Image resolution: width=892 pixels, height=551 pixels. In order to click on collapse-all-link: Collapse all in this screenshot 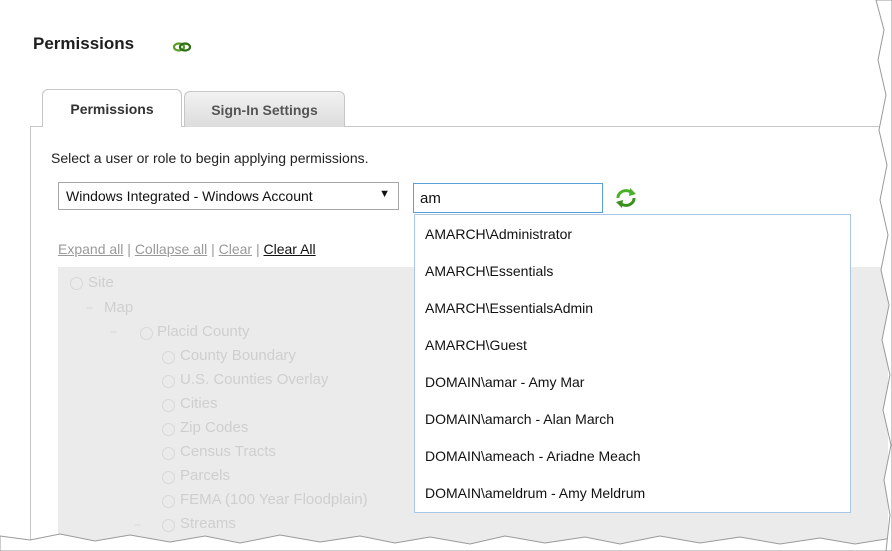, I will do `click(171, 249)`.